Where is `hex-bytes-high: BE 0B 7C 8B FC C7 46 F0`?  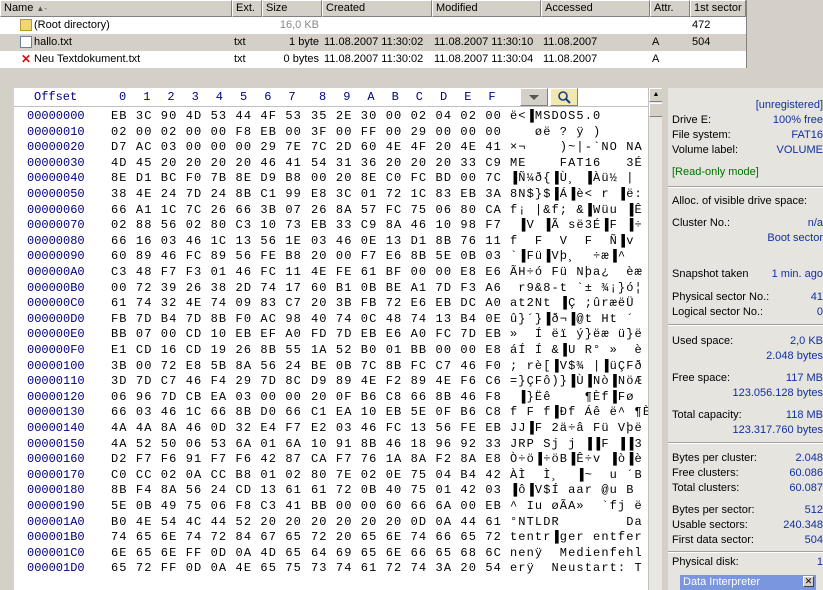 hex-bytes-high: BE 0B 7C 8B FC C7 46 F0 is located at coordinates (406, 366).